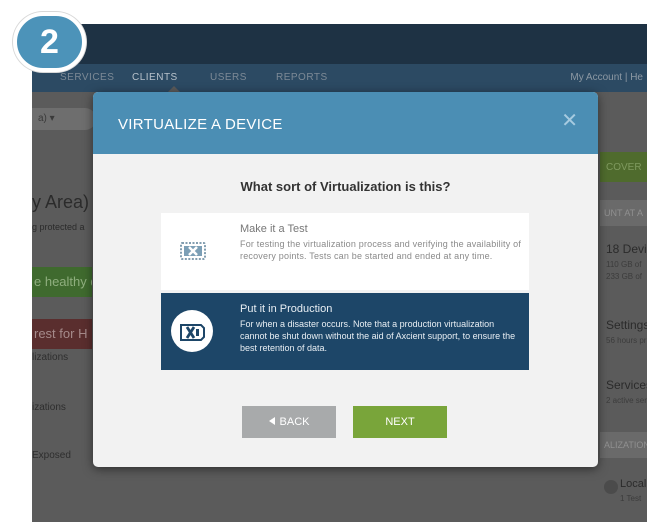  I want to click on step-badge: 2, so click(49, 42).